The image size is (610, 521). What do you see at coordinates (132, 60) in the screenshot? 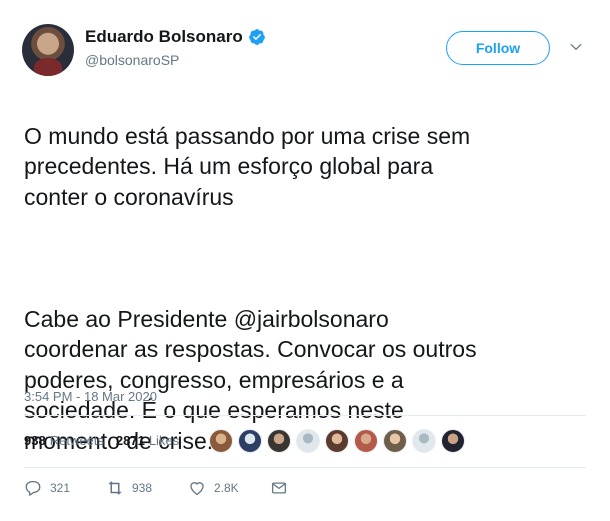
I see `author-handle: @bolsonaroSP` at bounding box center [132, 60].